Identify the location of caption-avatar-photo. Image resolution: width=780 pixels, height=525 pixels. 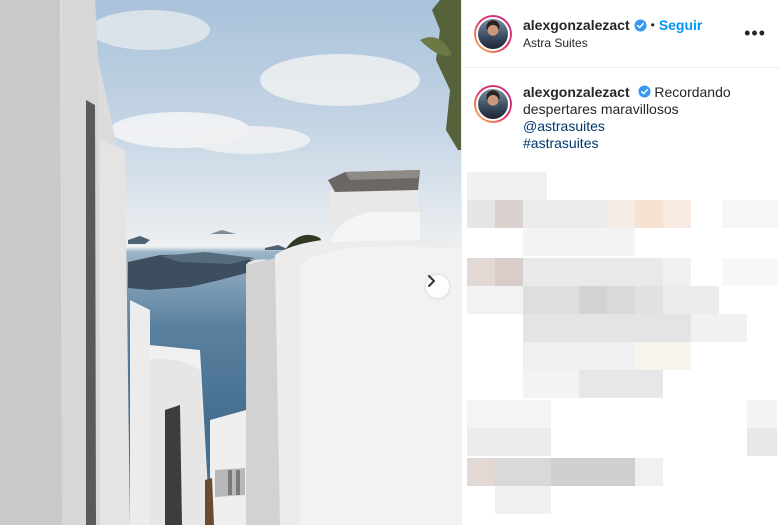
(493, 104).